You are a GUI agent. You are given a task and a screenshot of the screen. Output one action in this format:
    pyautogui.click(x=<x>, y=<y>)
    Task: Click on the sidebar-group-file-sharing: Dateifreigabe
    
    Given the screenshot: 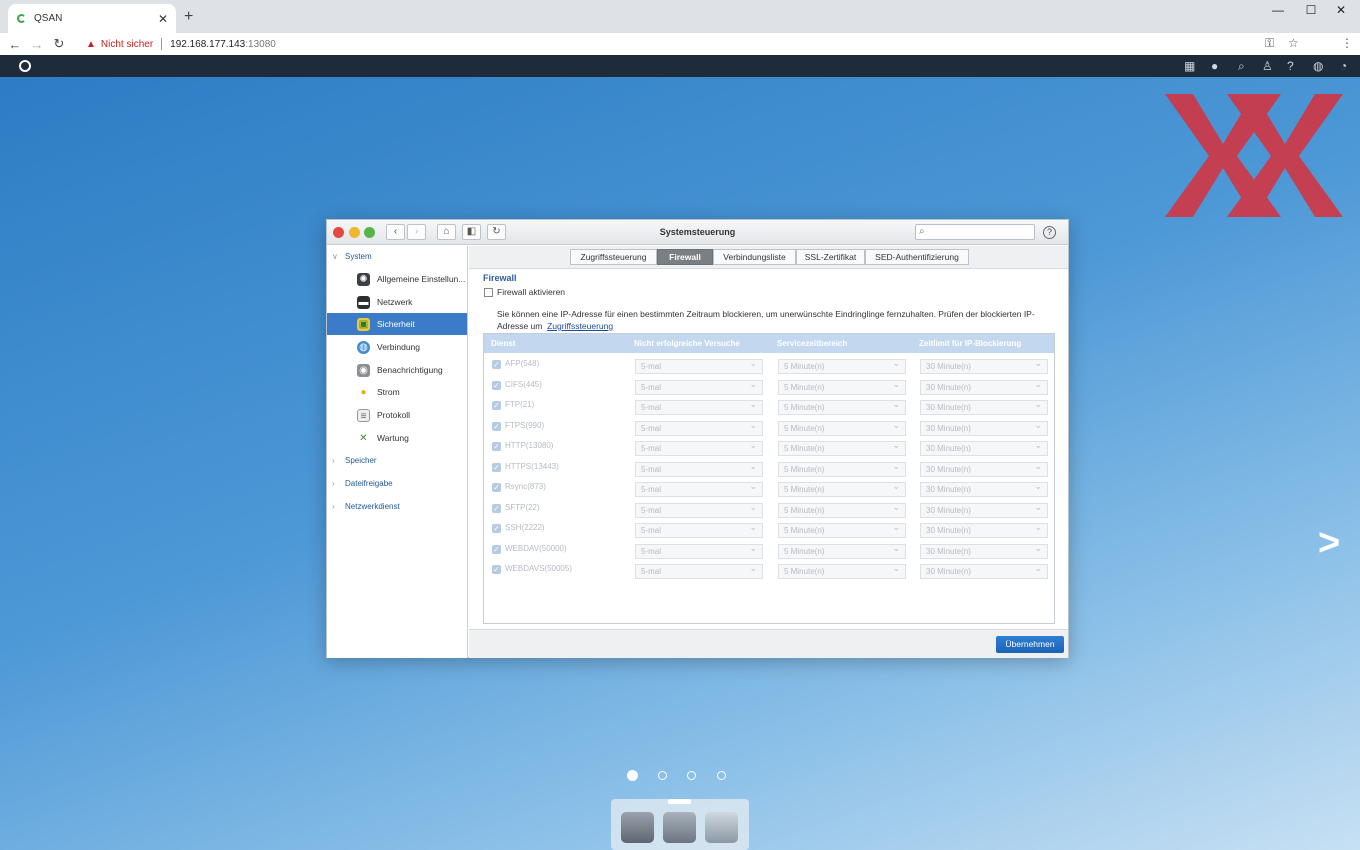 What is the action you would take?
    pyautogui.click(x=369, y=483)
    